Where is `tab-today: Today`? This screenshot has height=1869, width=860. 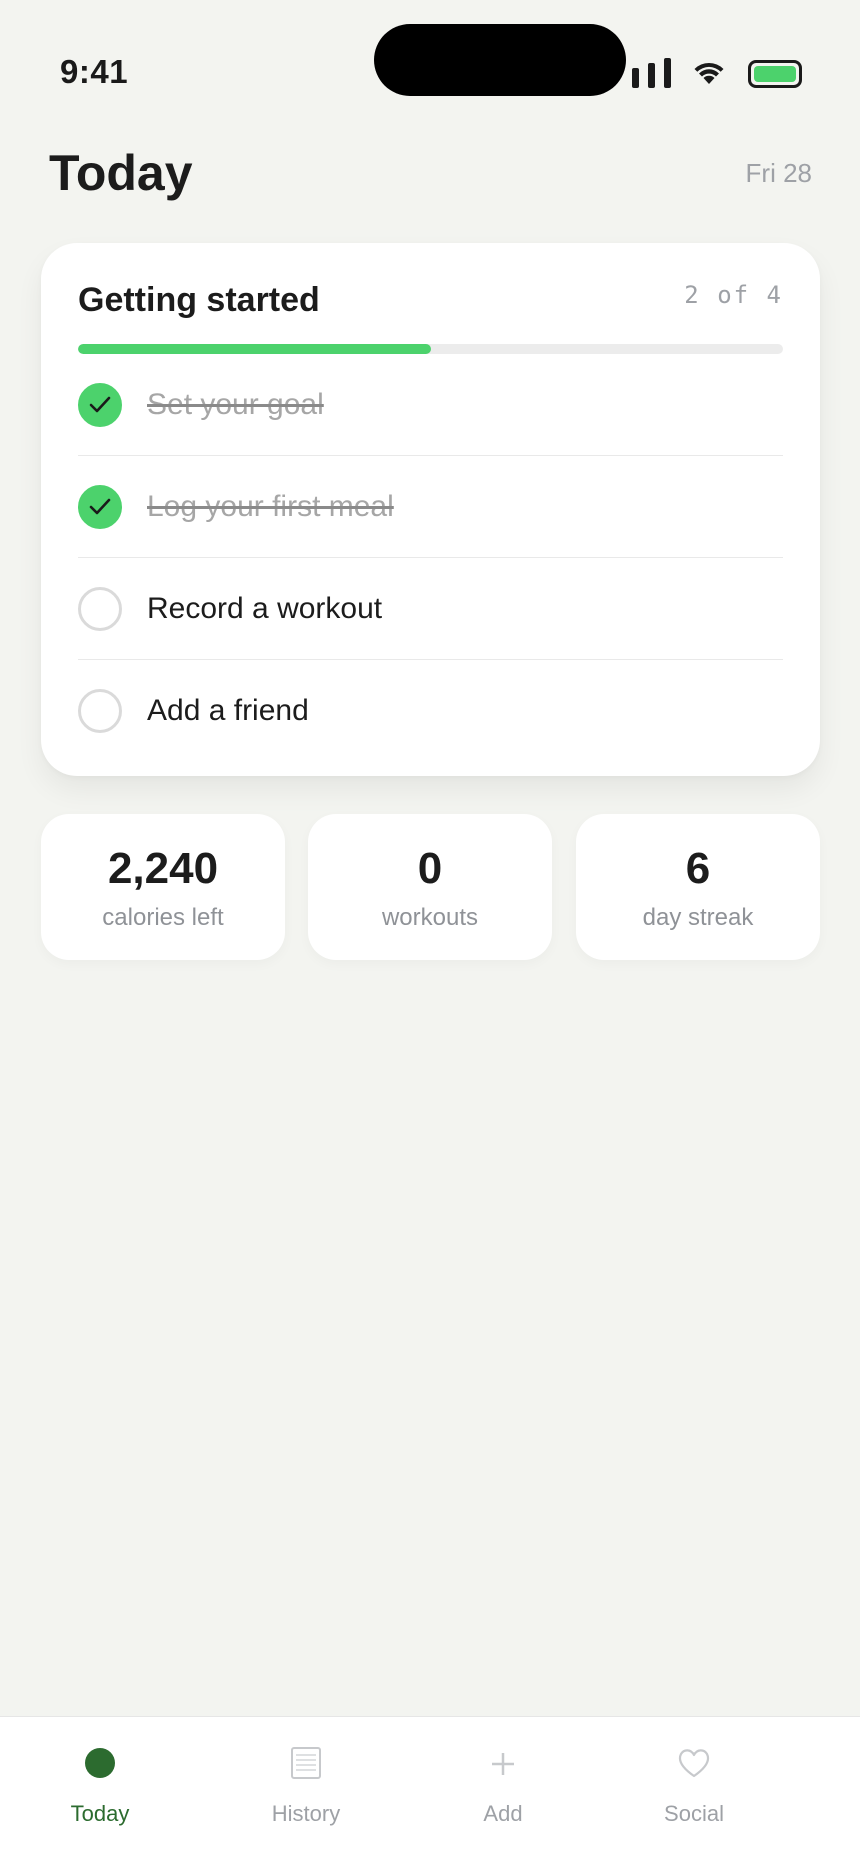 tab-today: Today is located at coordinates (100, 1782).